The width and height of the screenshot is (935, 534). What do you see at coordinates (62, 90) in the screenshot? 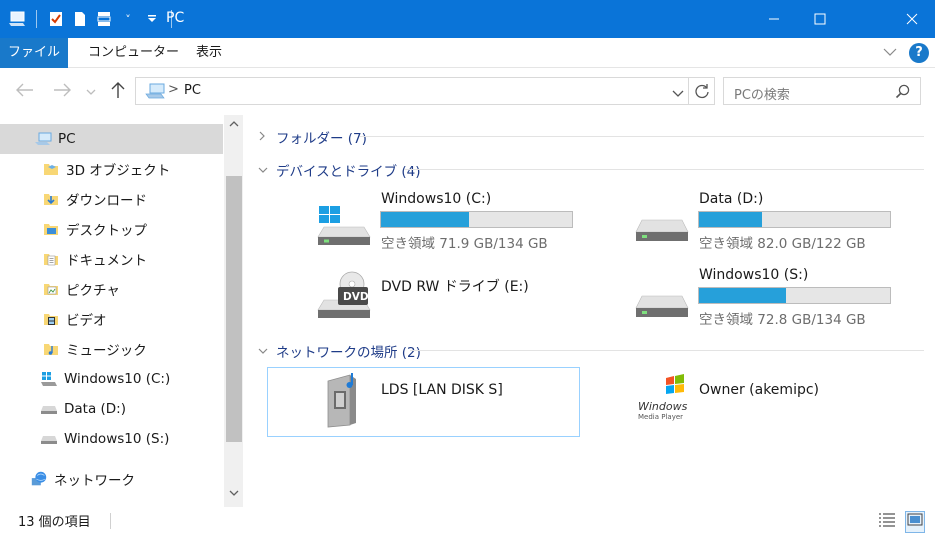
I see `forward-arrow-icon` at bounding box center [62, 90].